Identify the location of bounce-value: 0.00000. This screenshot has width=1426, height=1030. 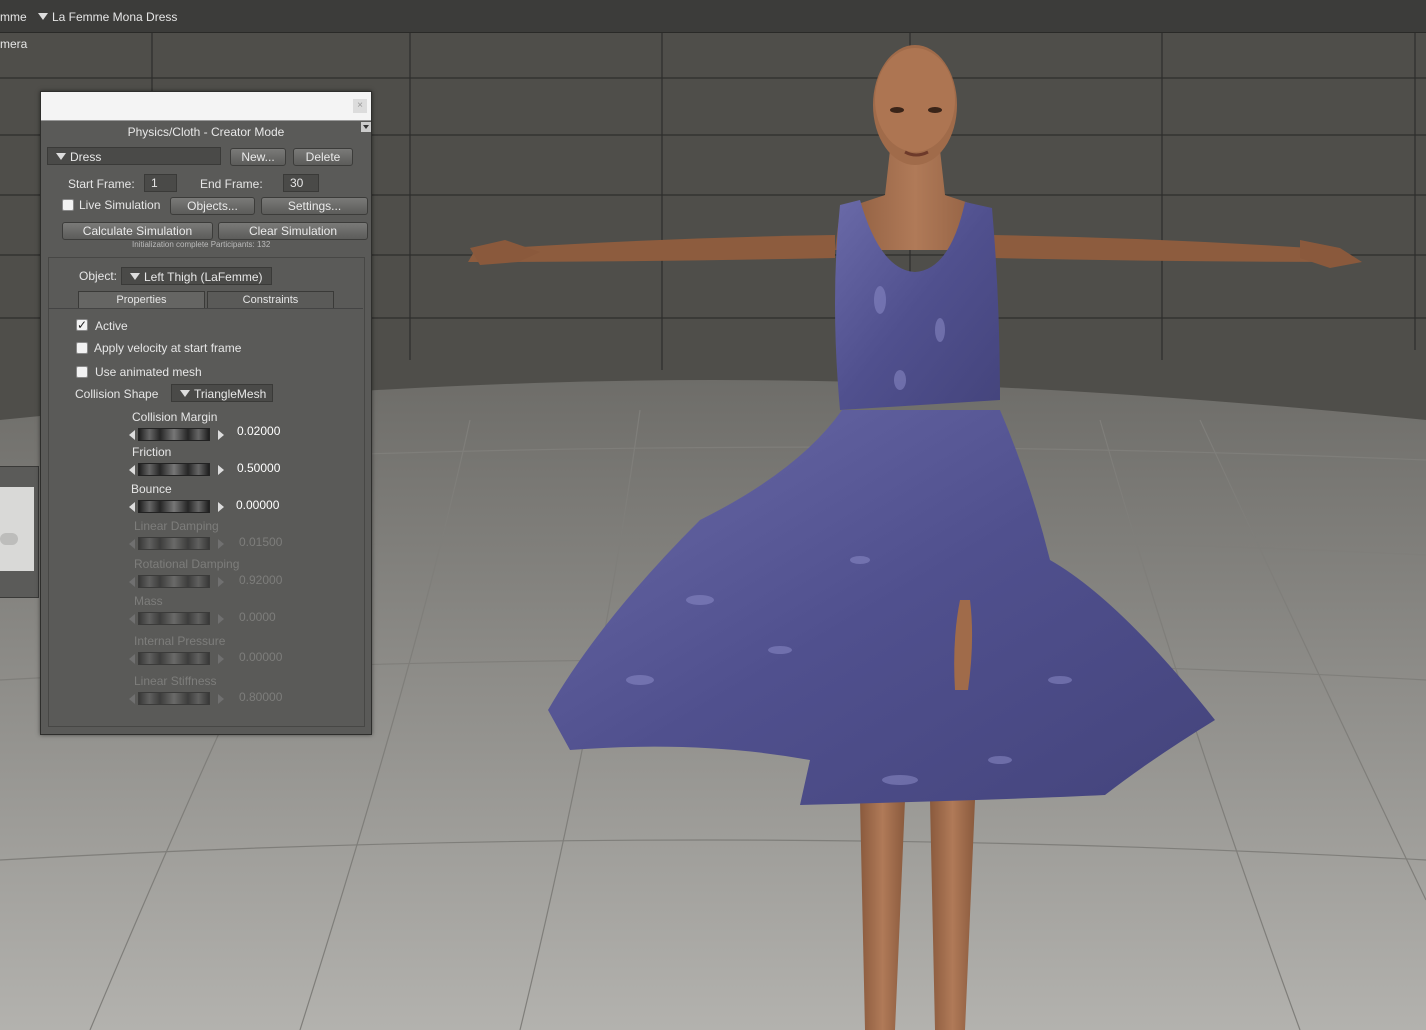
(257, 505).